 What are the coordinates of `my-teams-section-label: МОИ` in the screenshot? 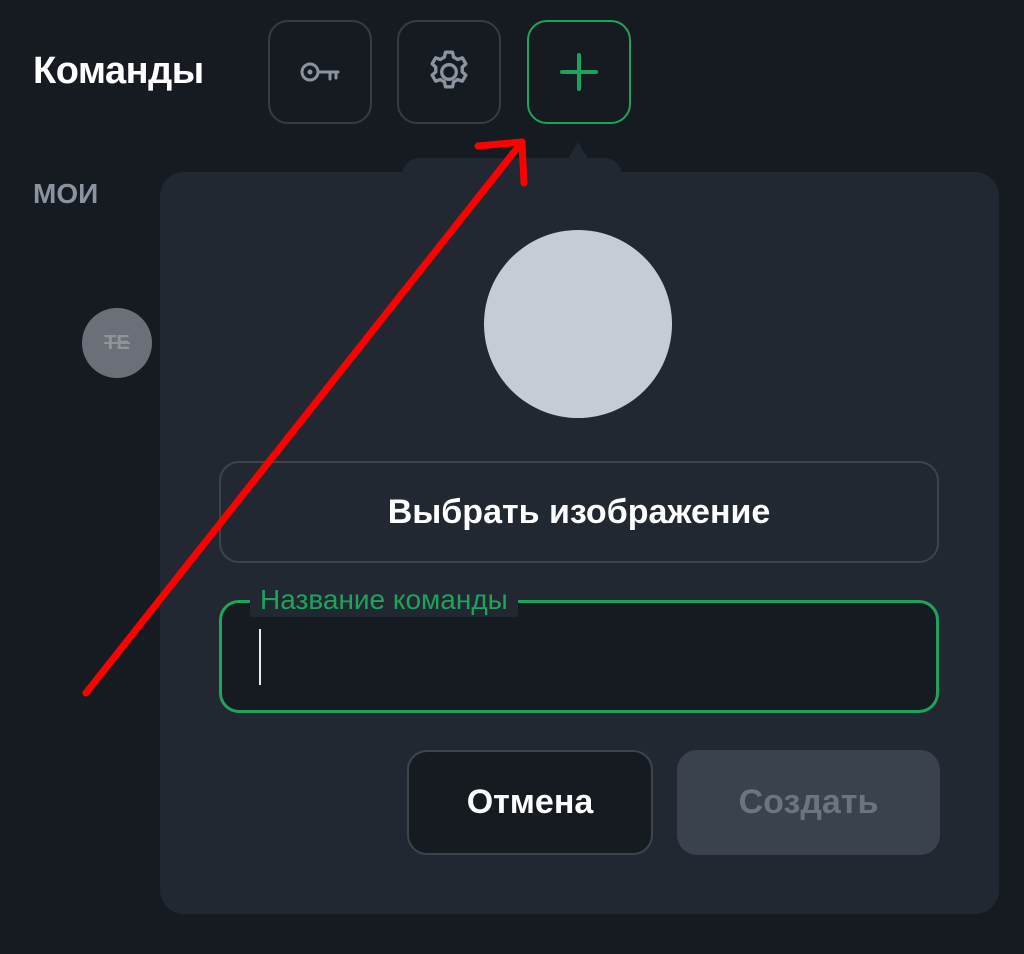 It's located at (66, 193).